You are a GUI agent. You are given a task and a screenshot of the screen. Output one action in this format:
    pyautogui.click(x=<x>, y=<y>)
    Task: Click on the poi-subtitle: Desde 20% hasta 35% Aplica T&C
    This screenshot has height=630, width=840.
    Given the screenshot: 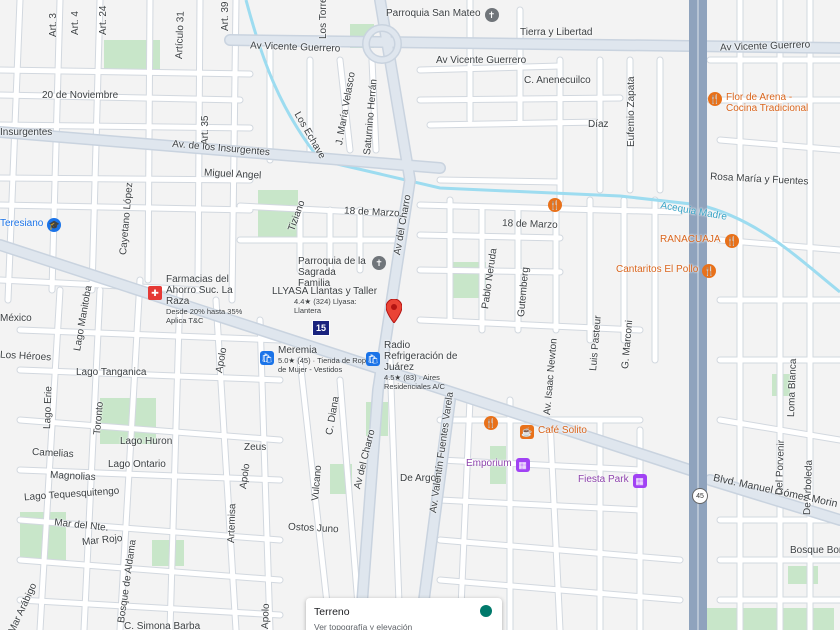 What is the action you would take?
    pyautogui.click(x=204, y=316)
    